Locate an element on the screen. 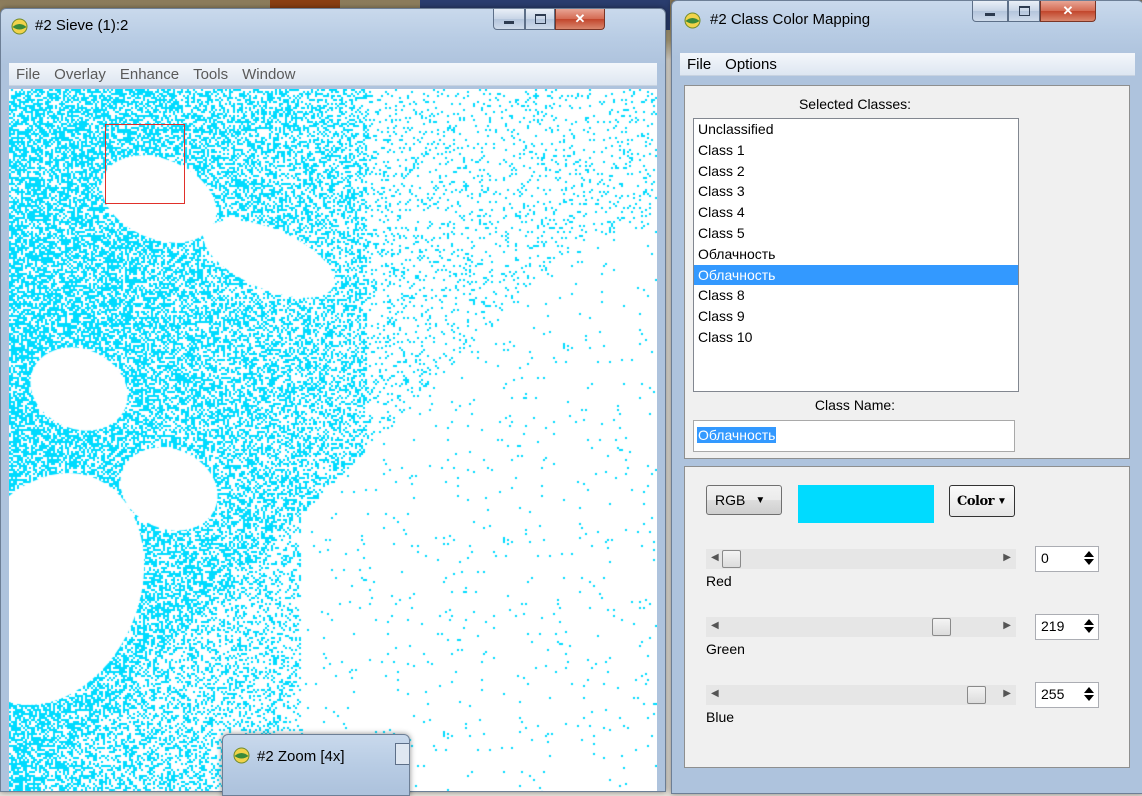  class-list-item: Class 8 is located at coordinates (856, 295).